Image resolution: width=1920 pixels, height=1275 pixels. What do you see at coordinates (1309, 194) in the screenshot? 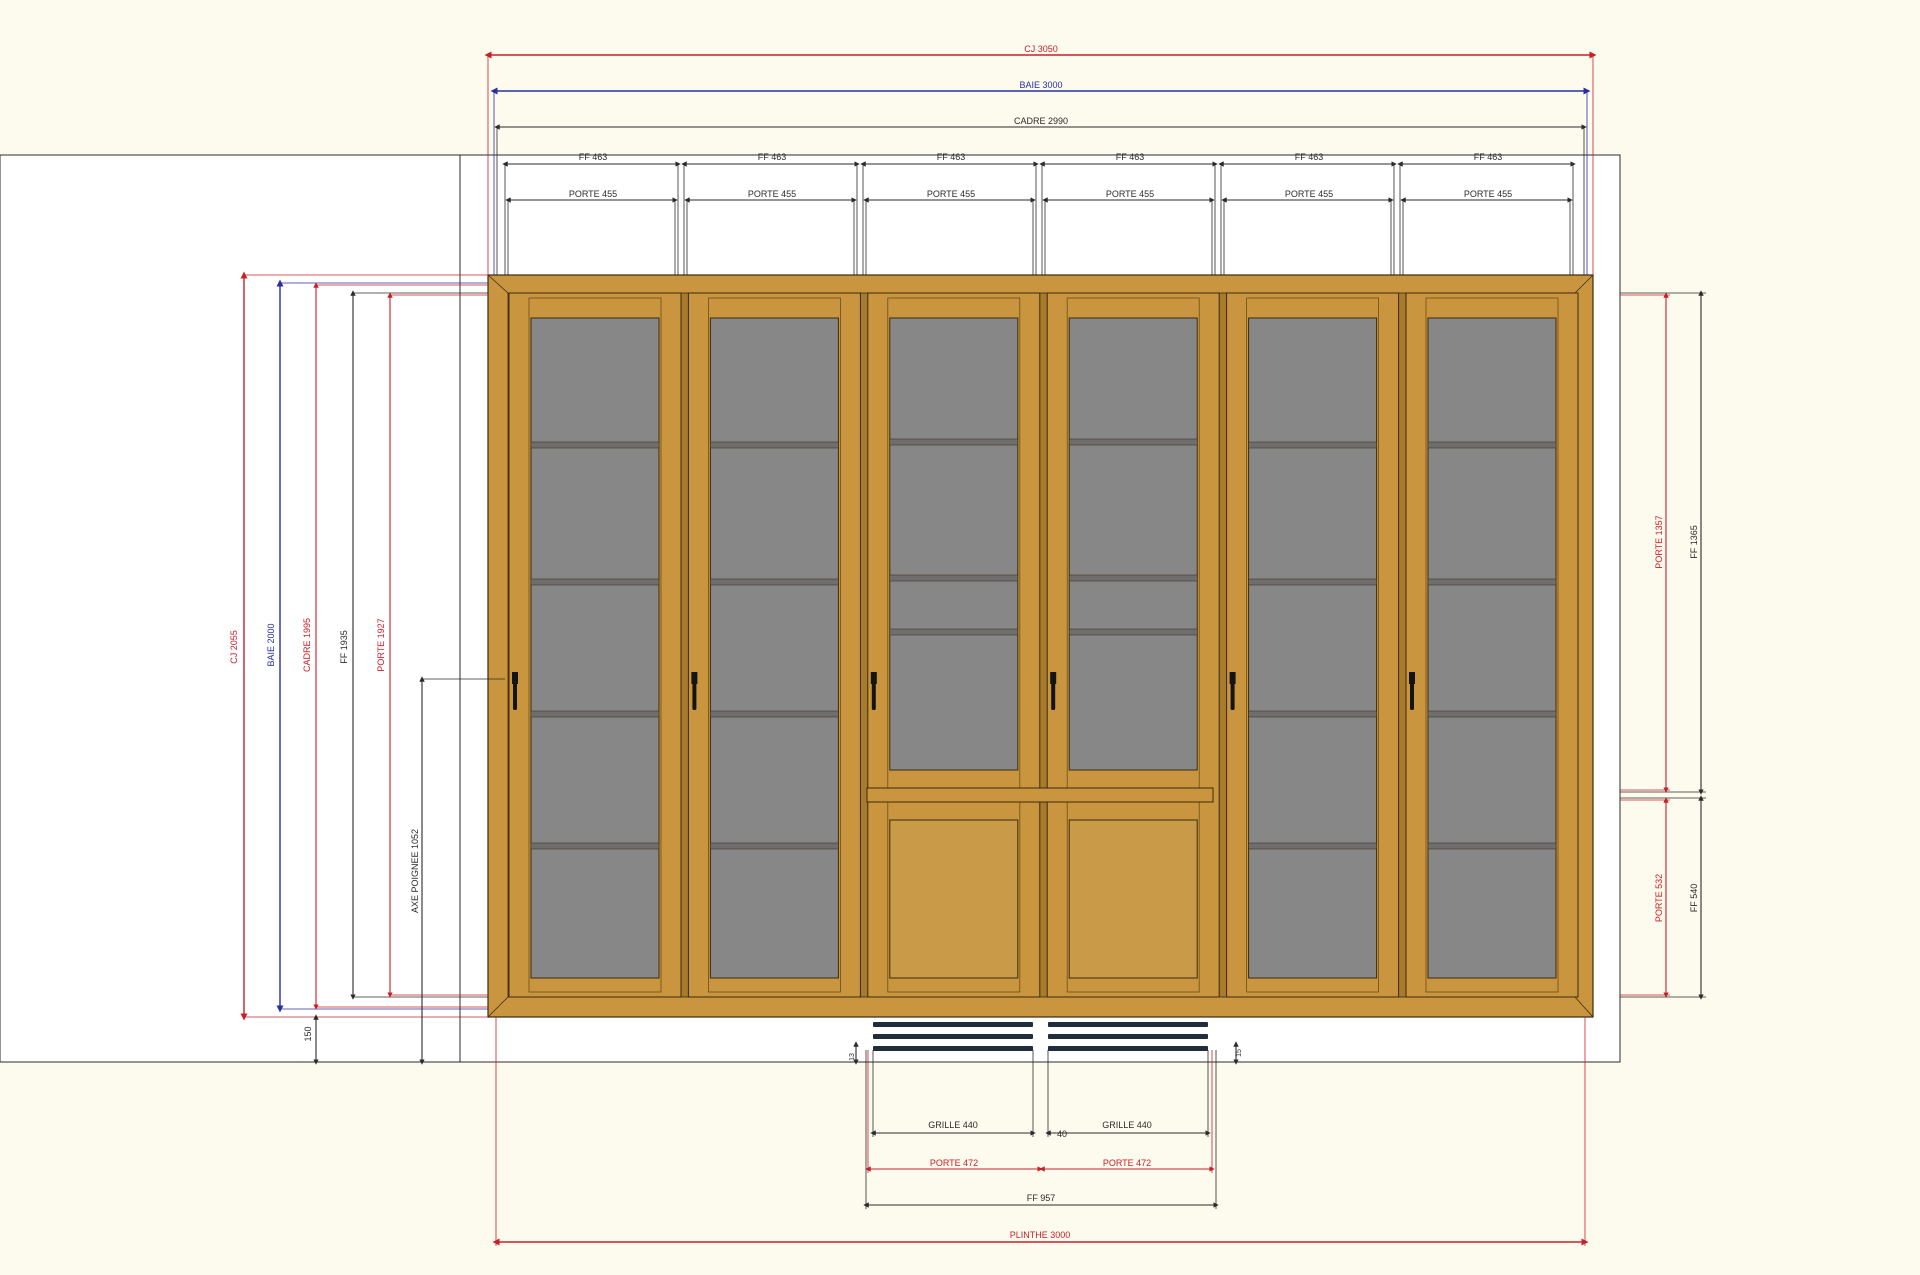
I see `dim-porte-leaf-5: PORTE 455` at bounding box center [1309, 194].